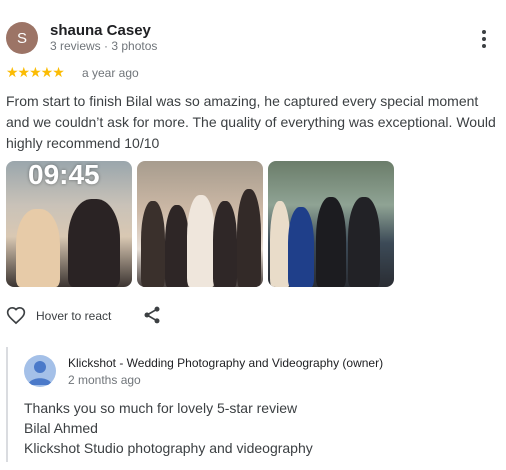 This screenshot has height=470, width=506. Describe the element at coordinates (104, 46) in the screenshot. I see `reviewer-meta: 3 reviews · 3 photos` at that location.